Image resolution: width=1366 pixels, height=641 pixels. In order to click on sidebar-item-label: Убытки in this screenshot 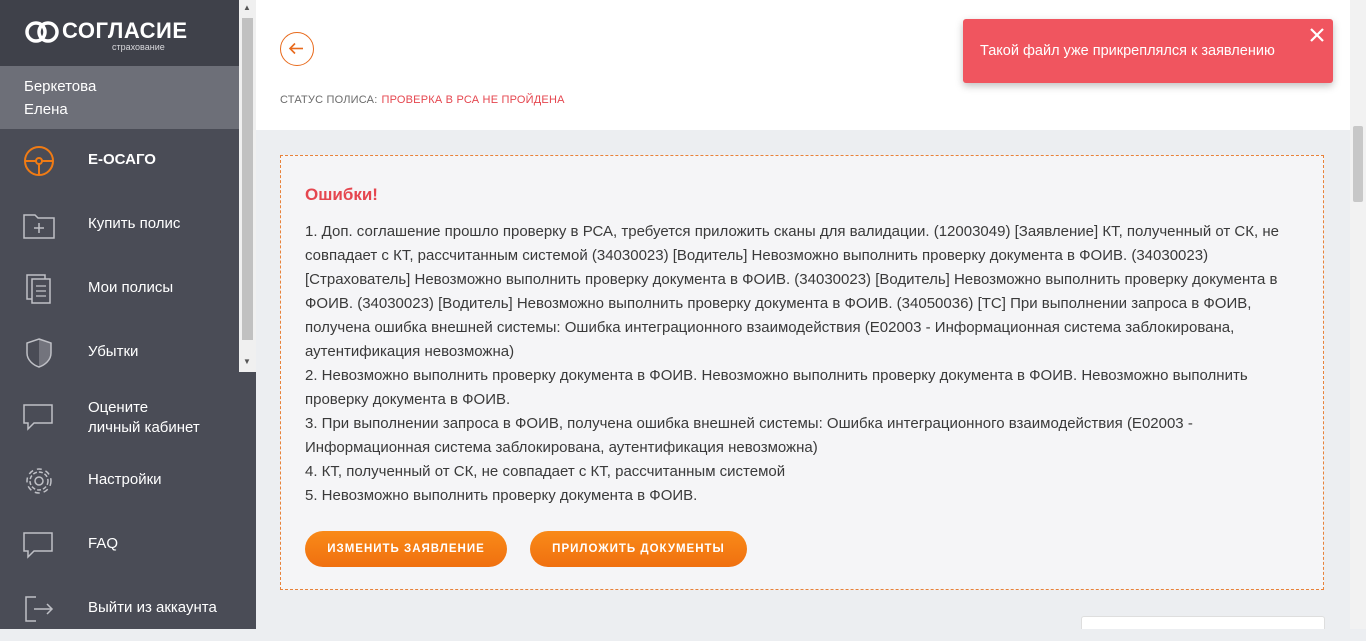, I will do `click(113, 351)`.